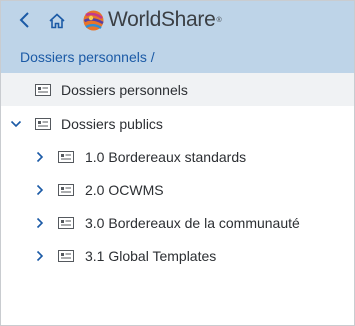 This screenshot has width=355, height=326. I want to click on brand-name: WorldShare, so click(162, 19).